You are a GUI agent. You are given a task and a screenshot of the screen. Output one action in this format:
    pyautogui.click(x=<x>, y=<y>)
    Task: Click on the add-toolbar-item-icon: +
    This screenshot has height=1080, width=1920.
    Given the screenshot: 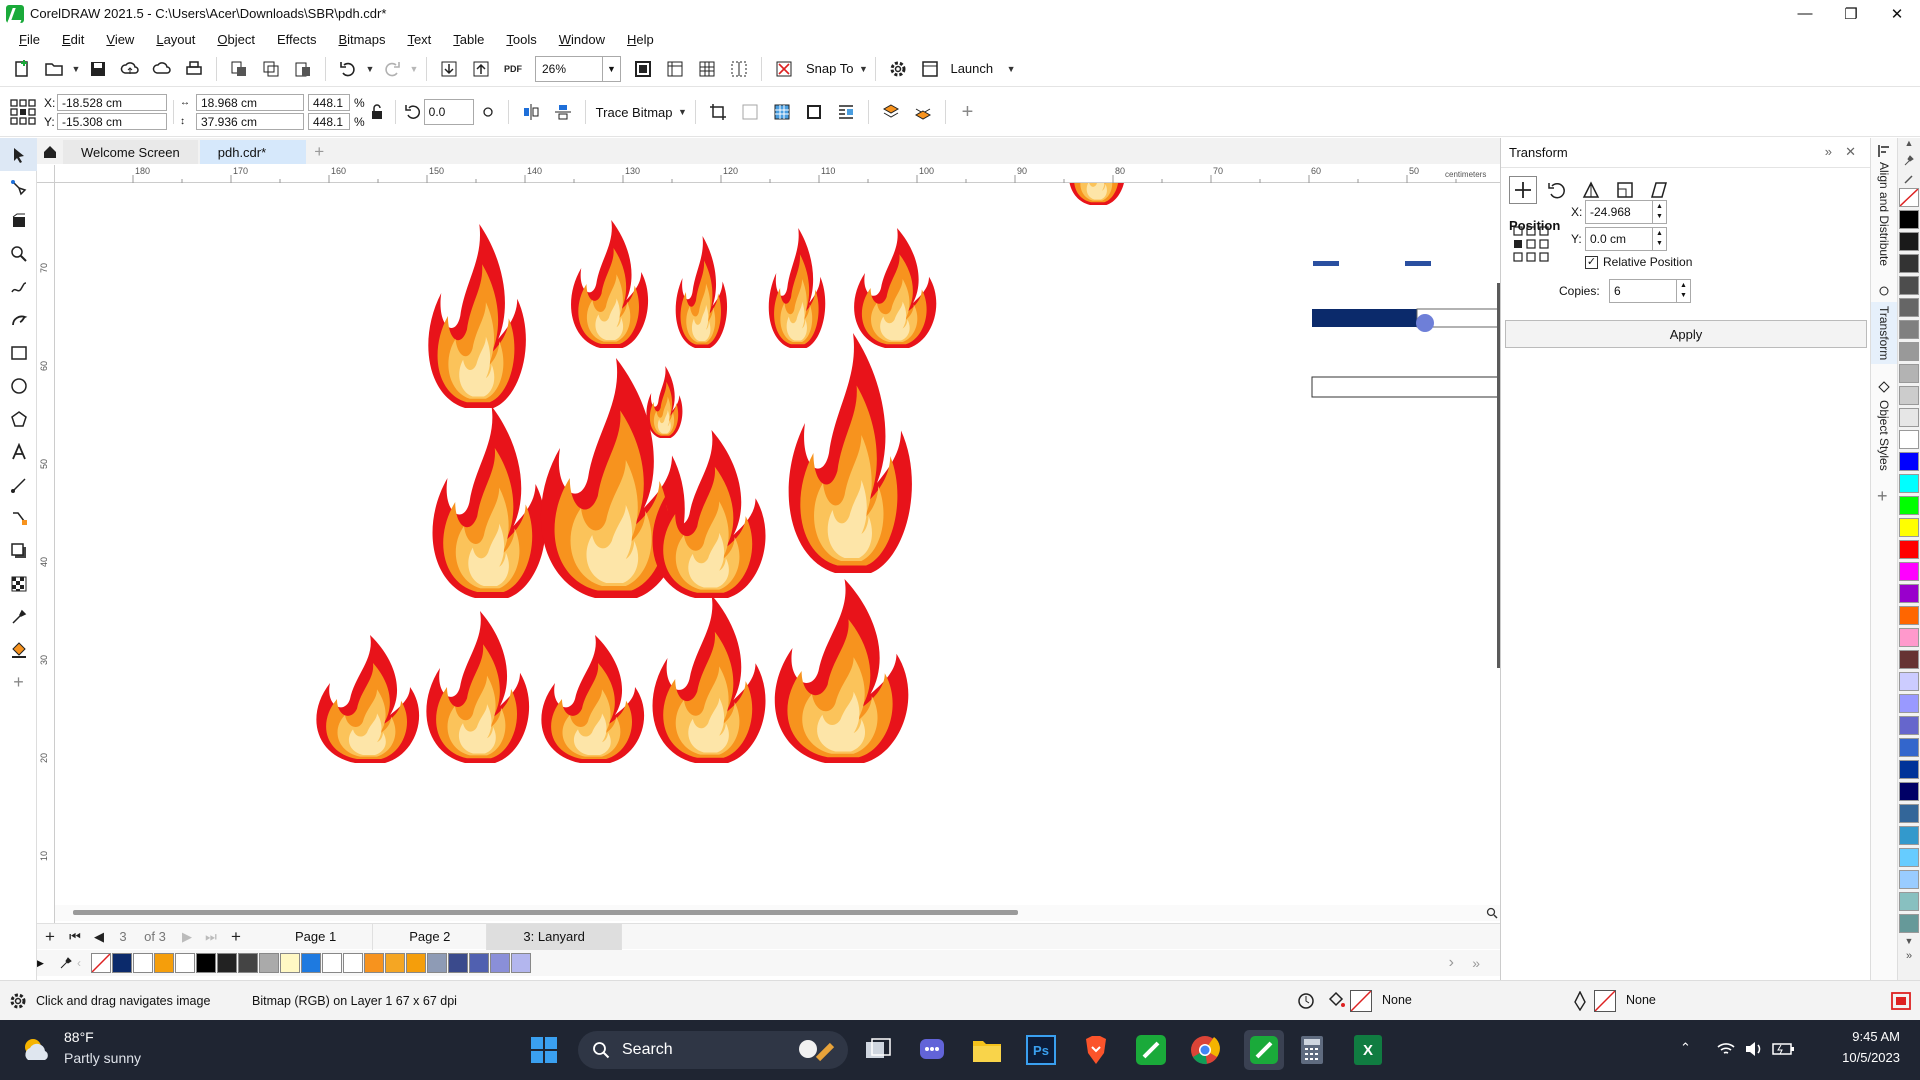 What is the action you would take?
    pyautogui.click(x=968, y=112)
    